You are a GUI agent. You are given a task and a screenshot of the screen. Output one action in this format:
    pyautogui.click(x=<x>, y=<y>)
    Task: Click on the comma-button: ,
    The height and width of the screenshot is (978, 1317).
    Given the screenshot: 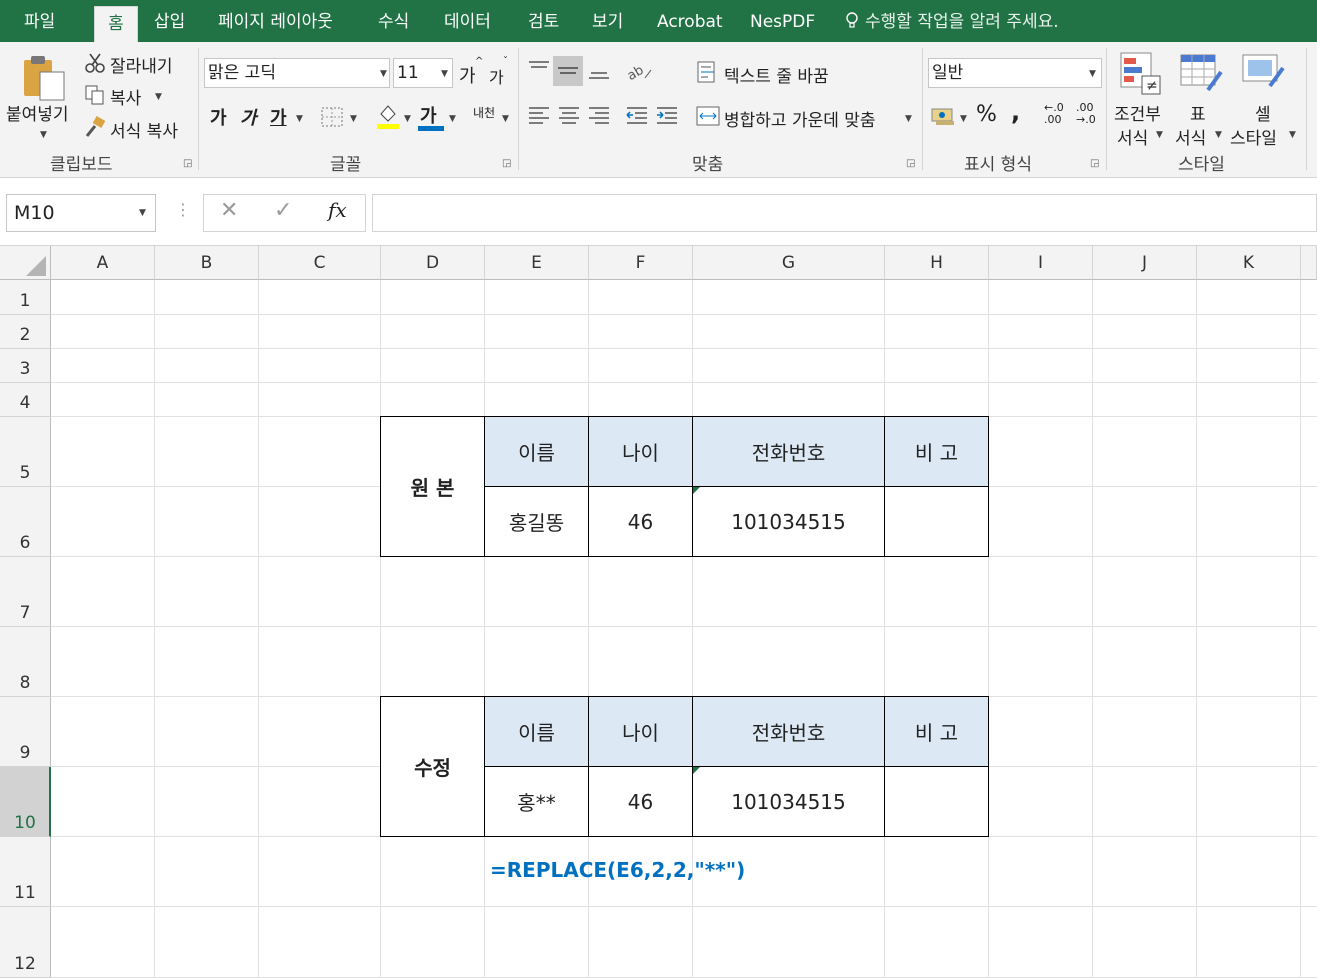 What is the action you would take?
    pyautogui.click(x=1015, y=112)
    